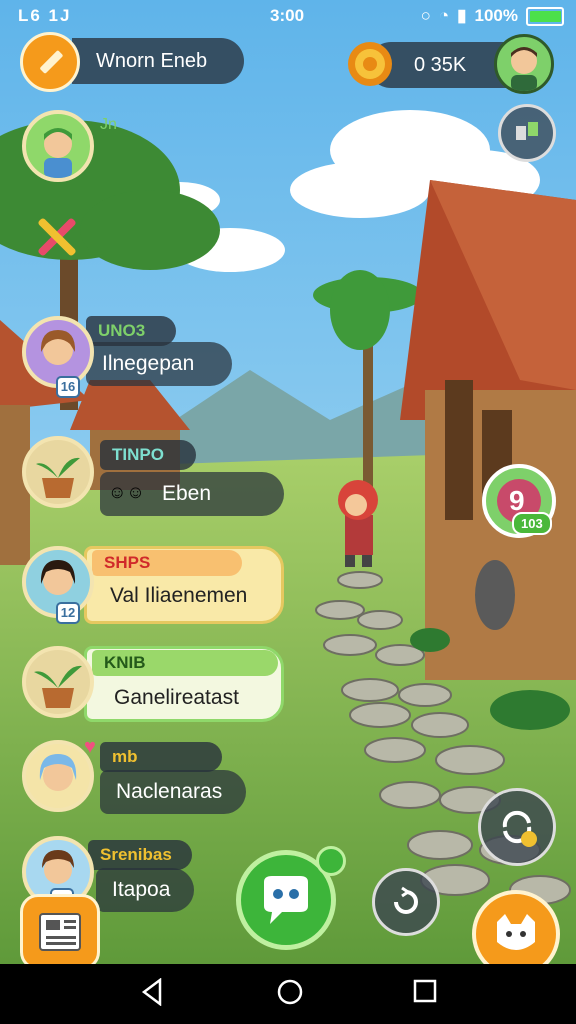  I want to click on edit-name-button, so click(50, 62).